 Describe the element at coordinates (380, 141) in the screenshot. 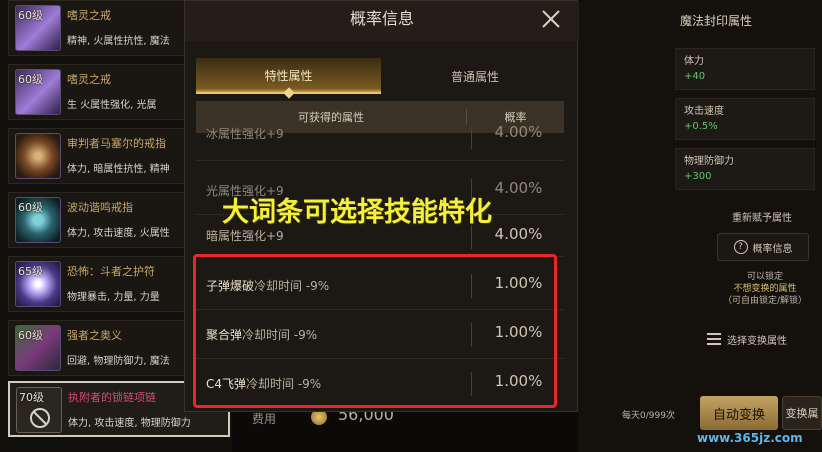

I see `table-row: 冰属性强化+9 4.00%` at that location.